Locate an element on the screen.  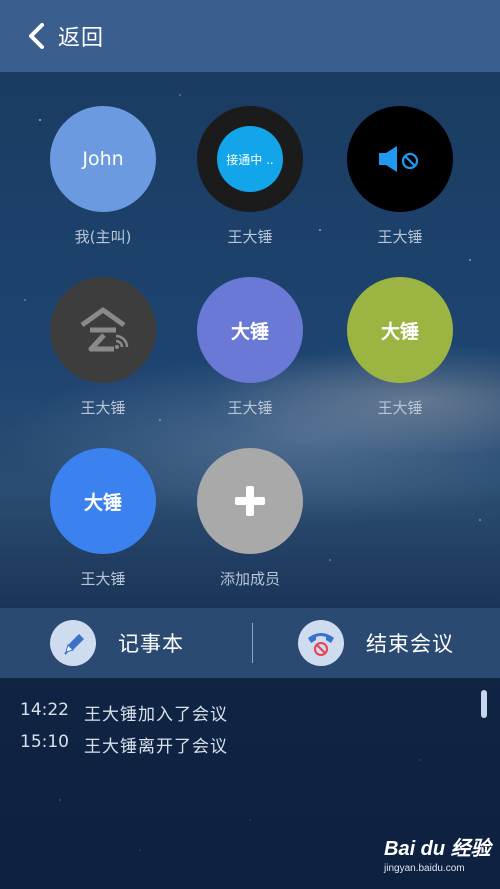
log-time: 15:10 is located at coordinates (44, 742).